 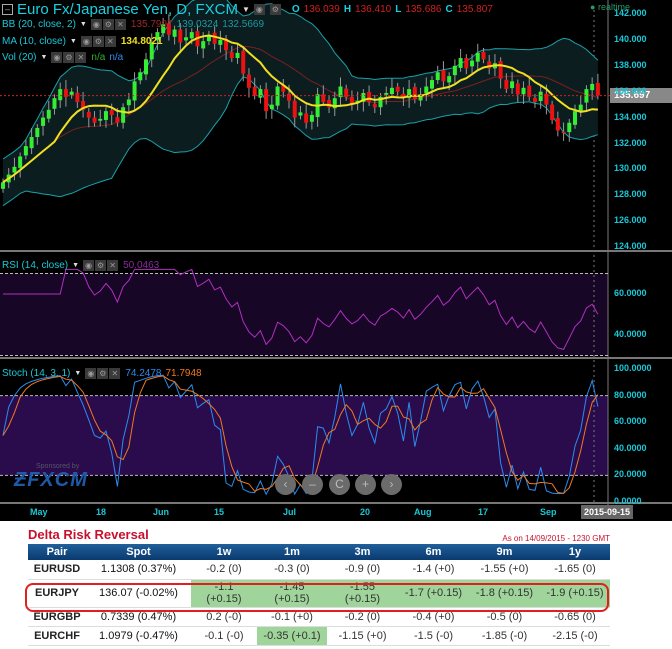 I want to click on close-label: C, so click(x=449, y=9).